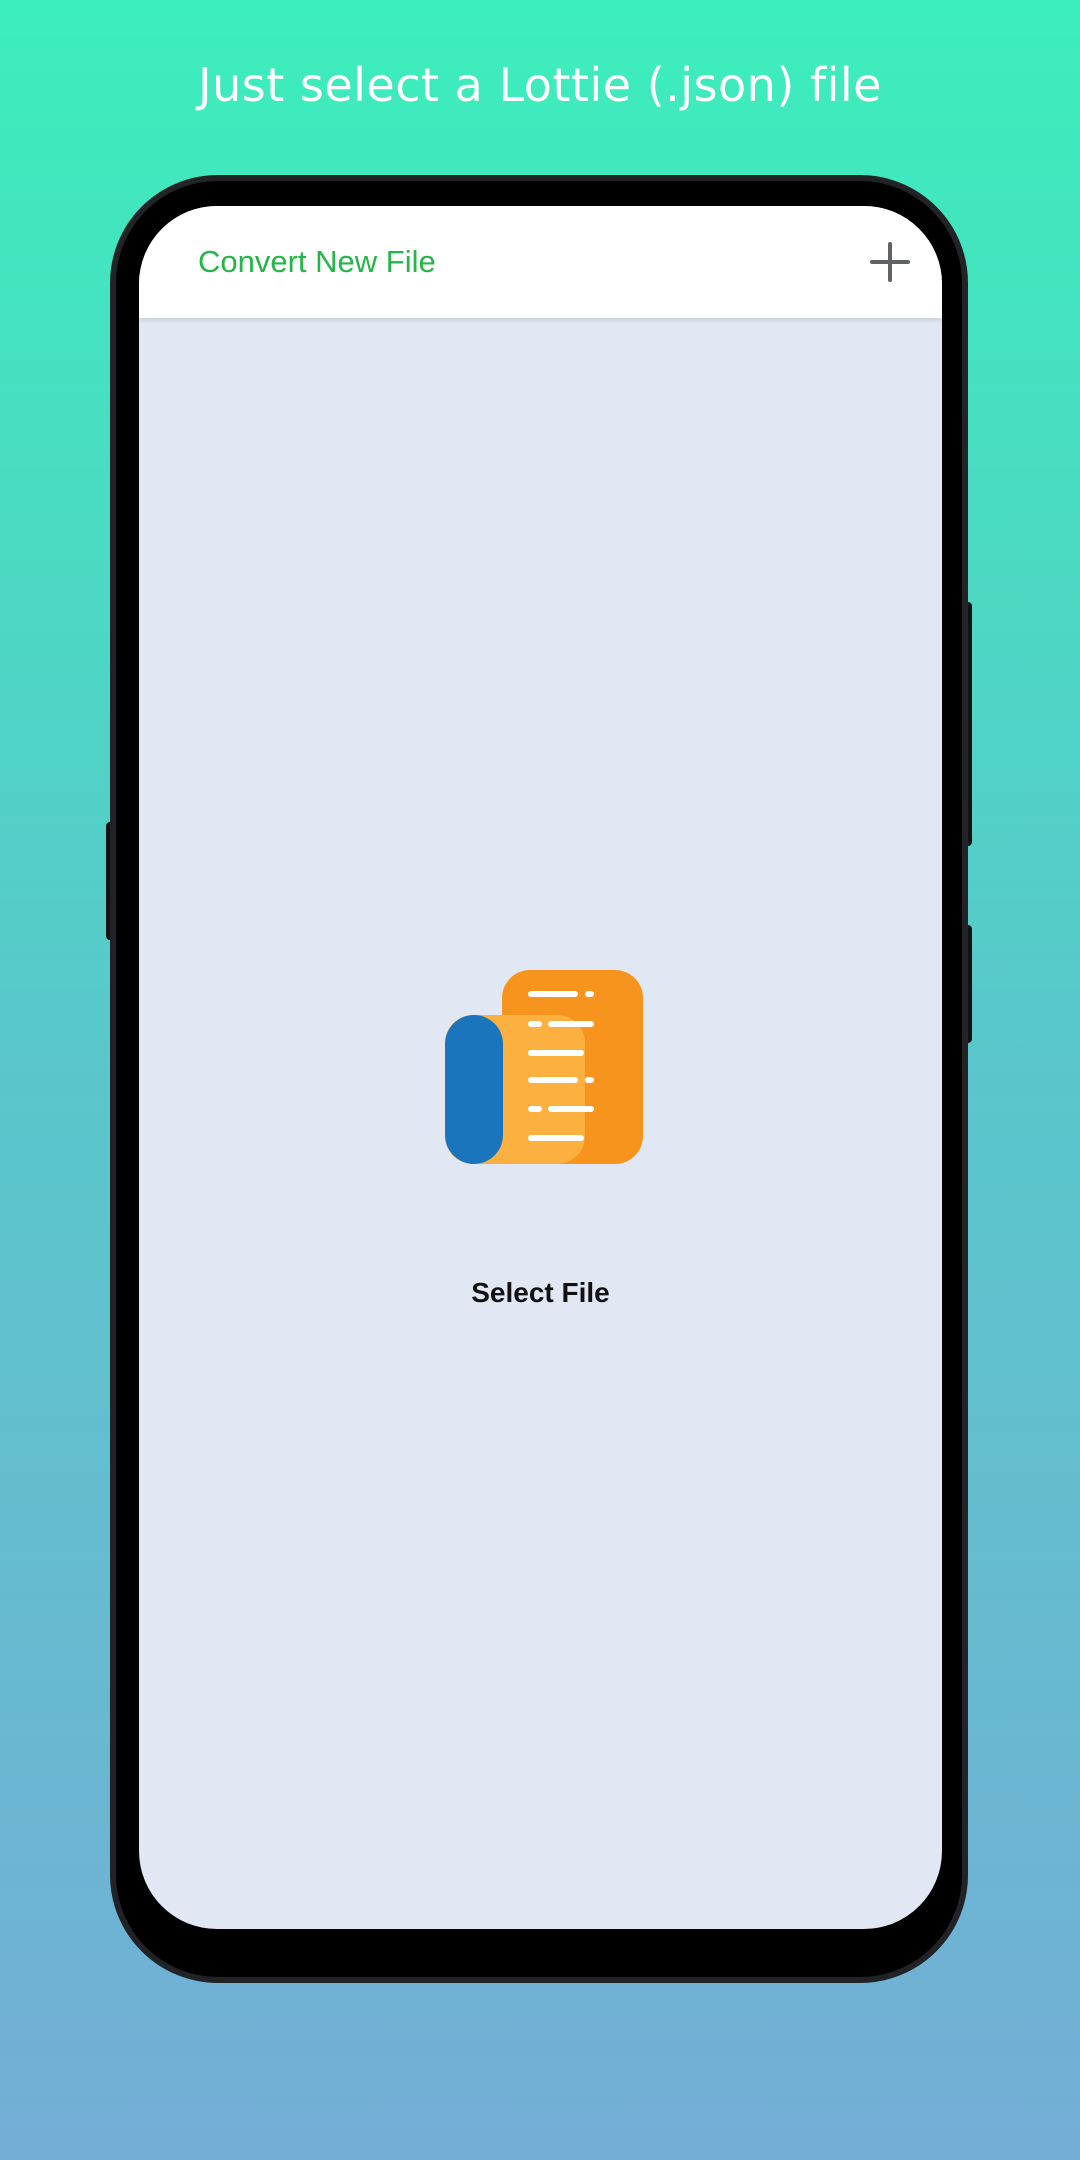 The image size is (1080, 2160). Describe the element at coordinates (317, 261) in the screenshot. I see `app-bar-title: Convert New File` at that location.